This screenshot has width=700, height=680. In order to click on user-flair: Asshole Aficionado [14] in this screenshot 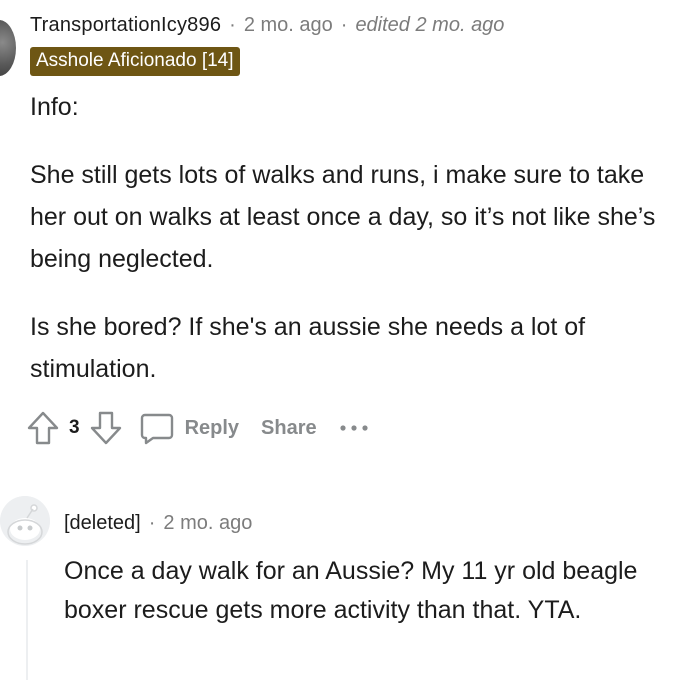, I will do `click(135, 61)`.